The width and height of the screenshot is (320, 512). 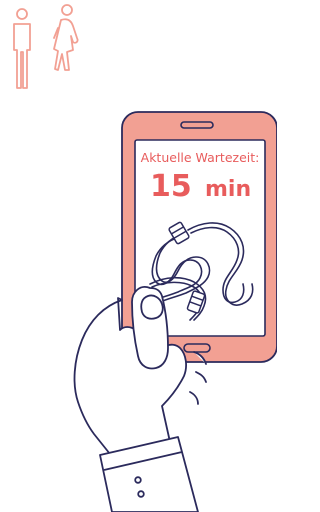 I want to click on wait-time-label: Aktuelle Wartezeit:, so click(x=200, y=157).